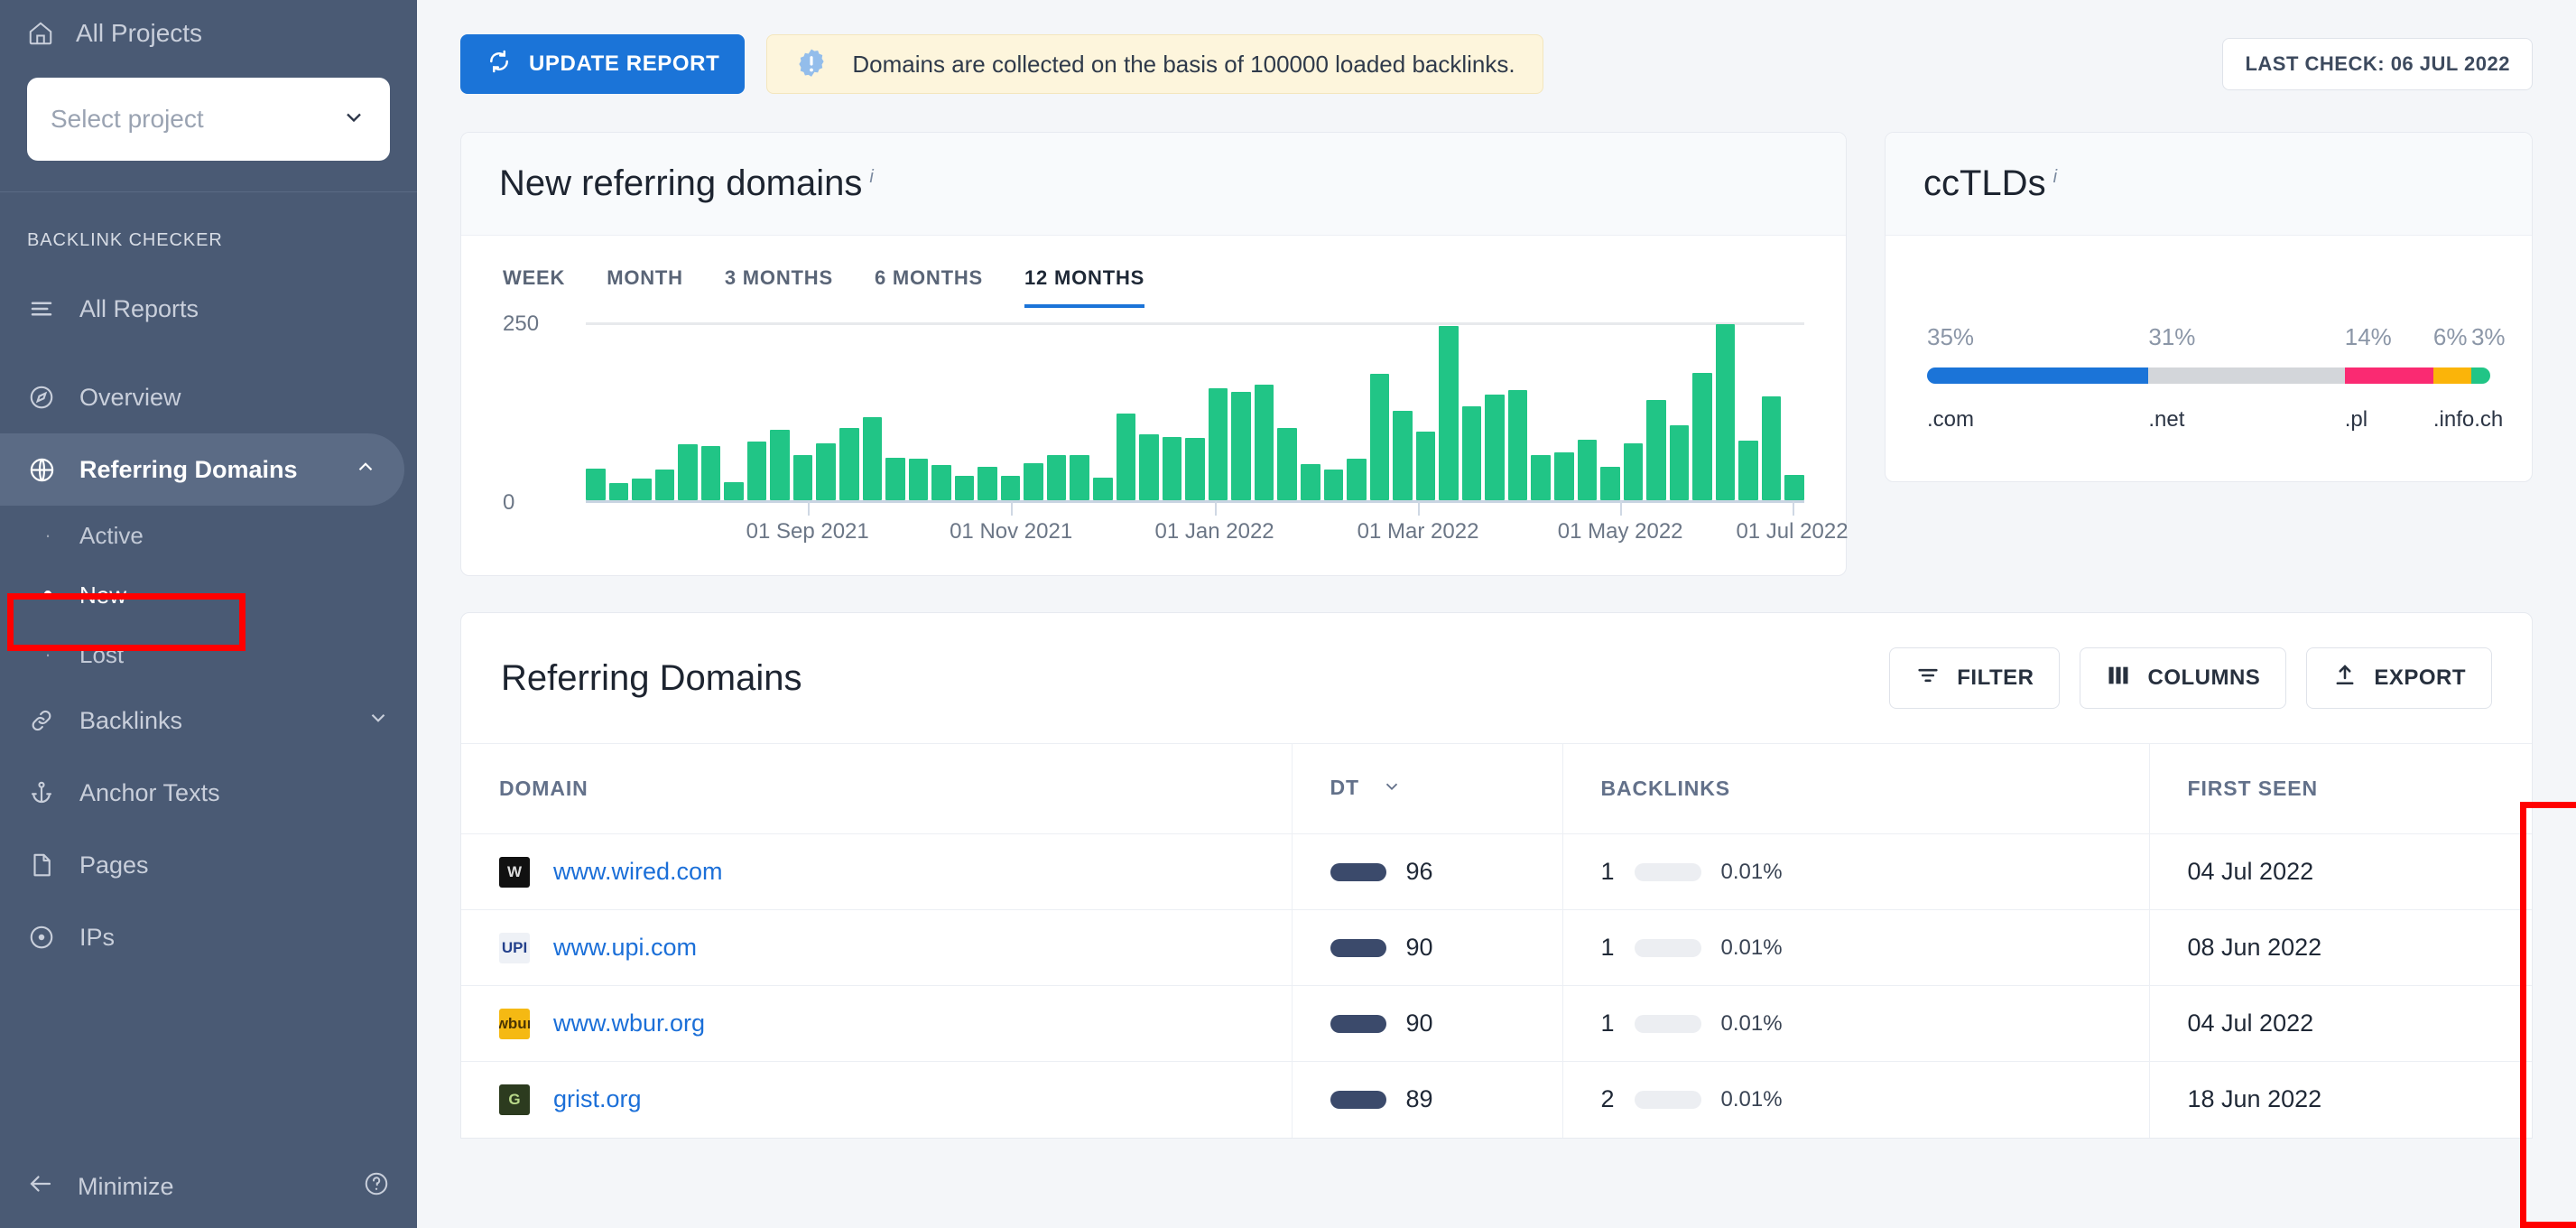 Image resolution: width=2576 pixels, height=1228 pixels. I want to click on sidebar-item-anchor-texts: Anchor Texts, so click(208, 793).